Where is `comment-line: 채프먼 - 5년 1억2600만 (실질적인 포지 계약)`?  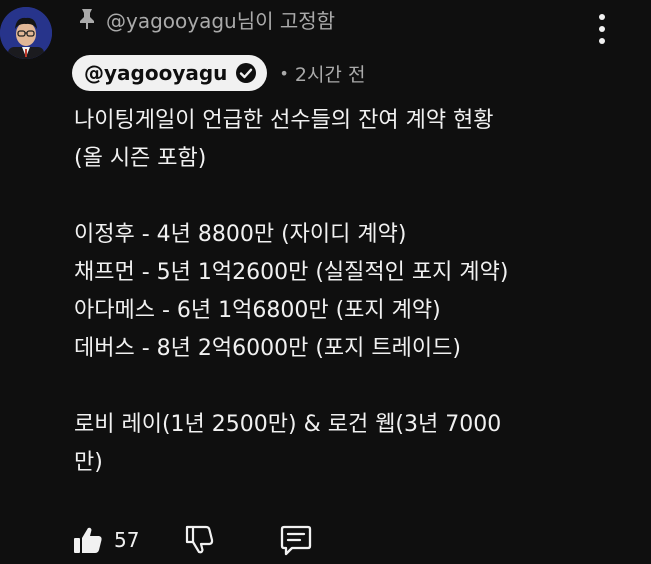
comment-line: 채프먼 - 5년 1억2600만 (실질적인 포지 계약) is located at coordinates (291, 272).